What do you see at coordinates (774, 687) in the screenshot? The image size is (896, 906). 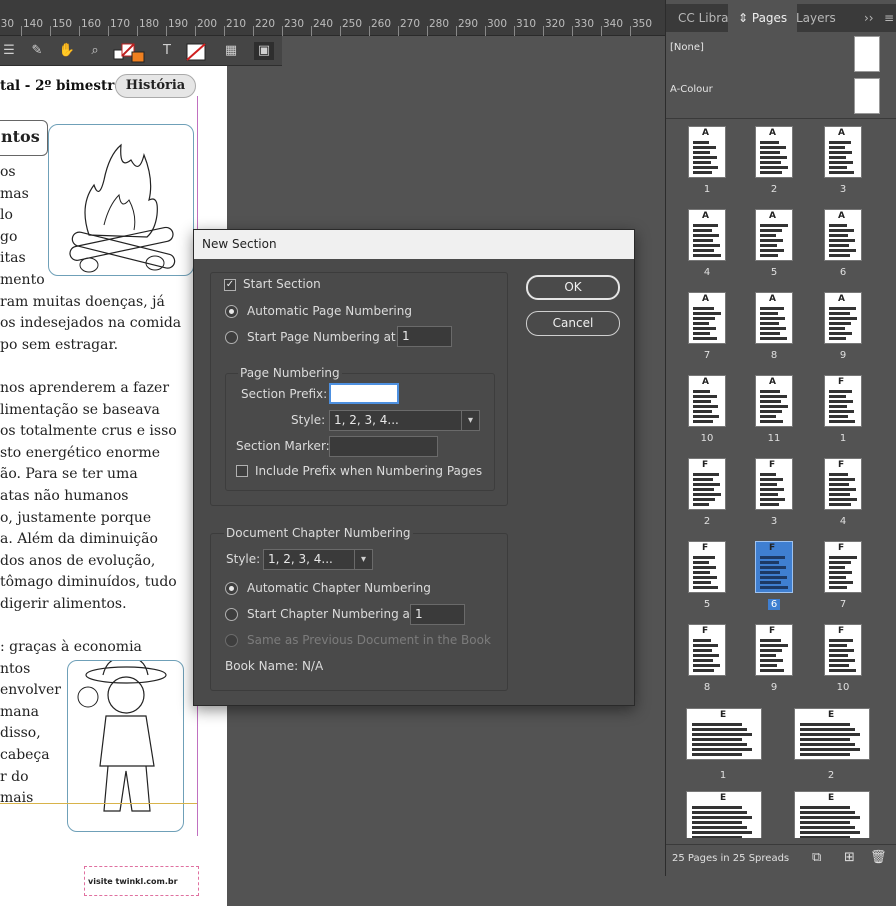 I see `page-number: 9` at bounding box center [774, 687].